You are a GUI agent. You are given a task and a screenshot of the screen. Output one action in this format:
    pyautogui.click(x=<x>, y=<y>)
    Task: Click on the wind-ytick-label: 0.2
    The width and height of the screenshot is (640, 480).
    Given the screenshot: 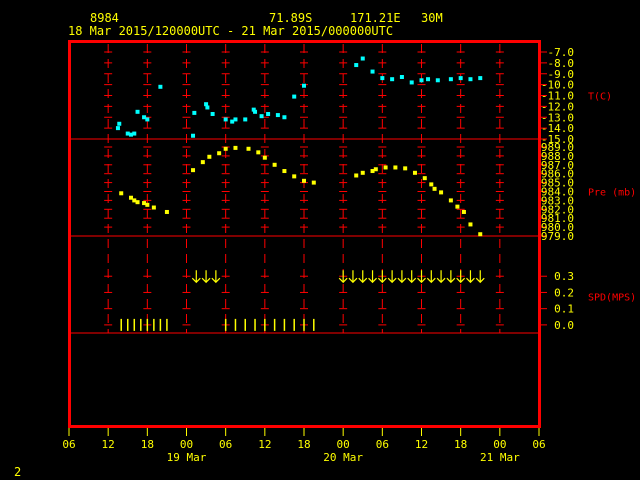 What is the action you would take?
    pyautogui.click(x=564, y=292)
    